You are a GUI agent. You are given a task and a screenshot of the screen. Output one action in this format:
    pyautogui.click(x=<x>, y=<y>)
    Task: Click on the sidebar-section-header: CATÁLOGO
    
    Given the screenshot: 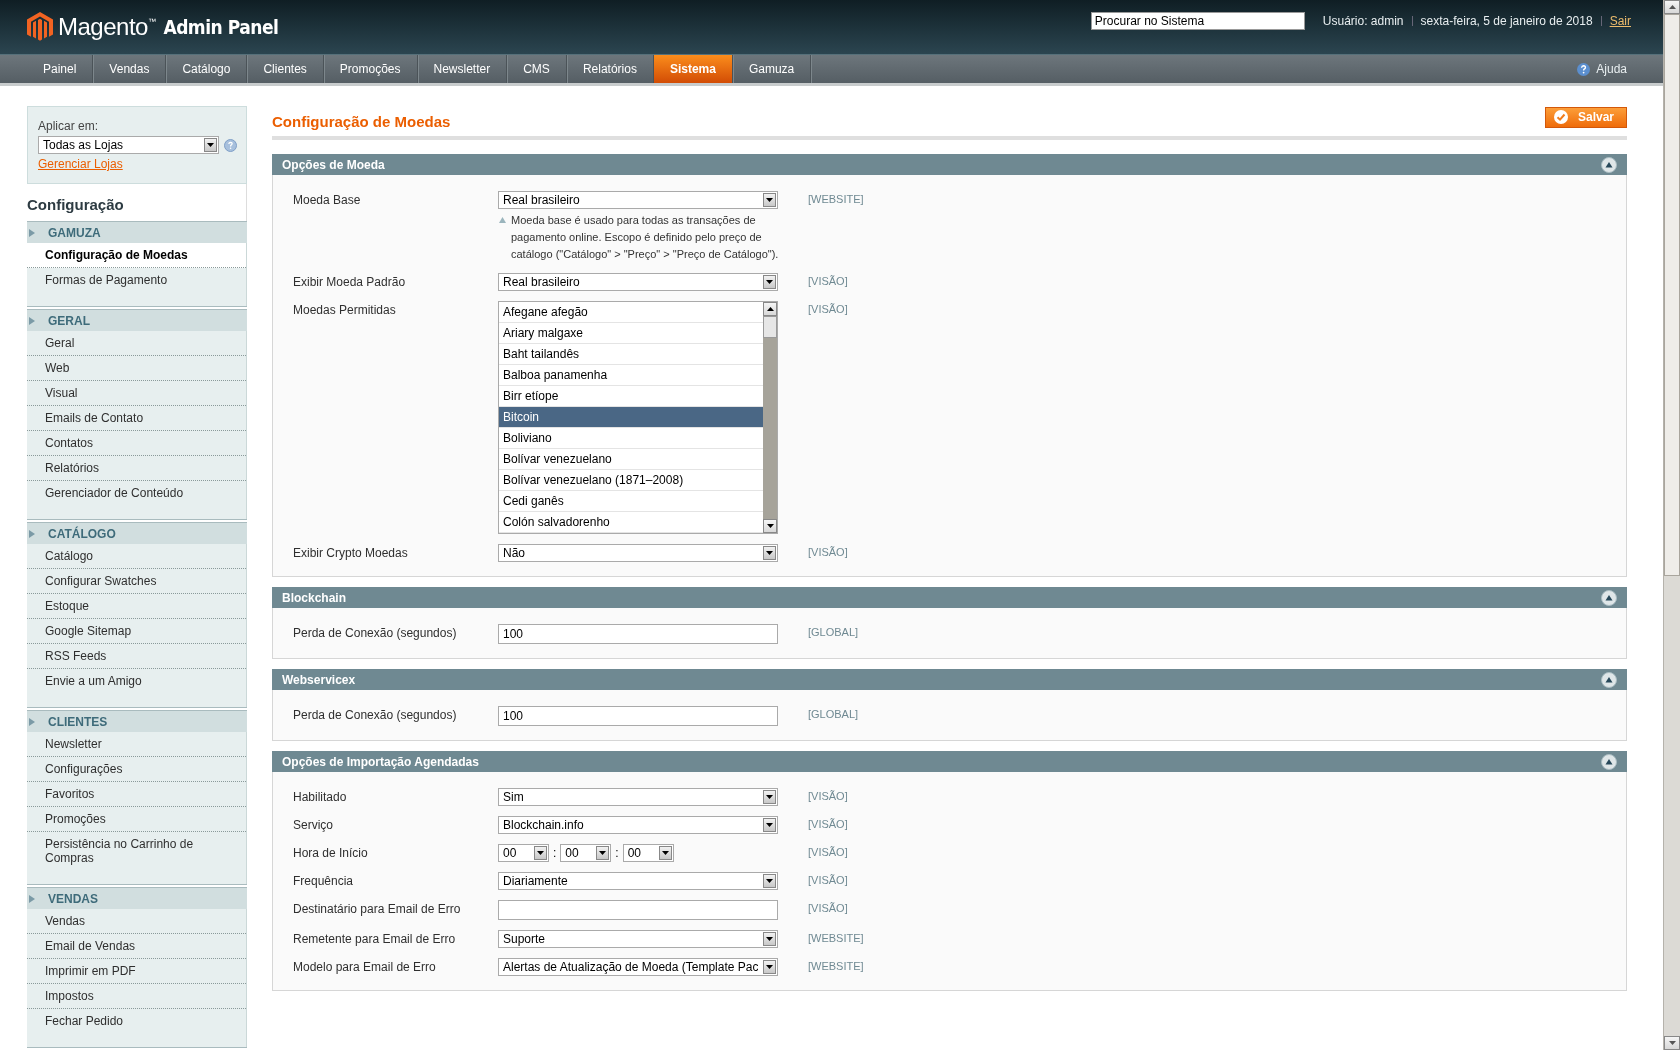 What is the action you would take?
    pyautogui.click(x=137, y=533)
    